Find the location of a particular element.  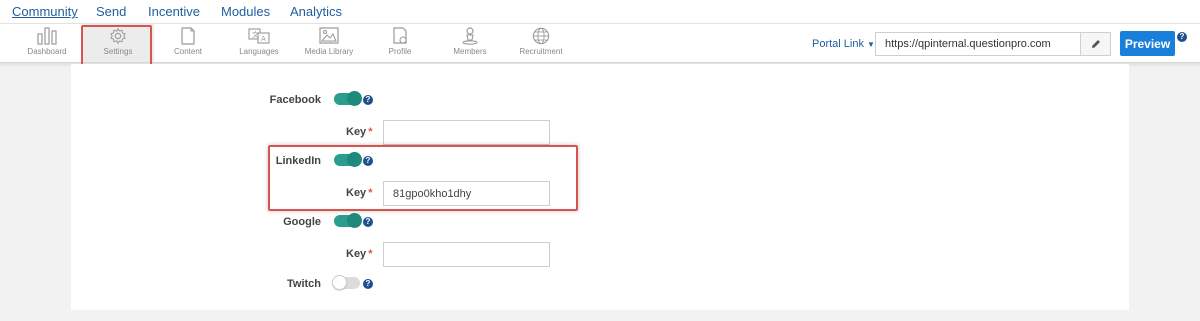

toolbar-dashboard-label: Dashboard is located at coordinates (47, 51).